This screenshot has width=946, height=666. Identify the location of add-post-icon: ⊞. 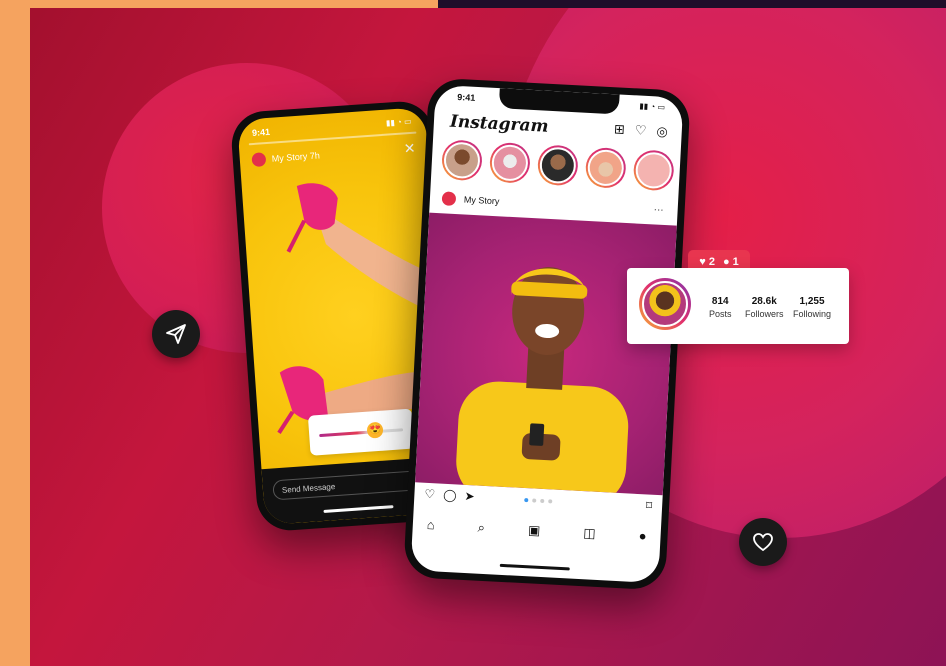
(620, 129).